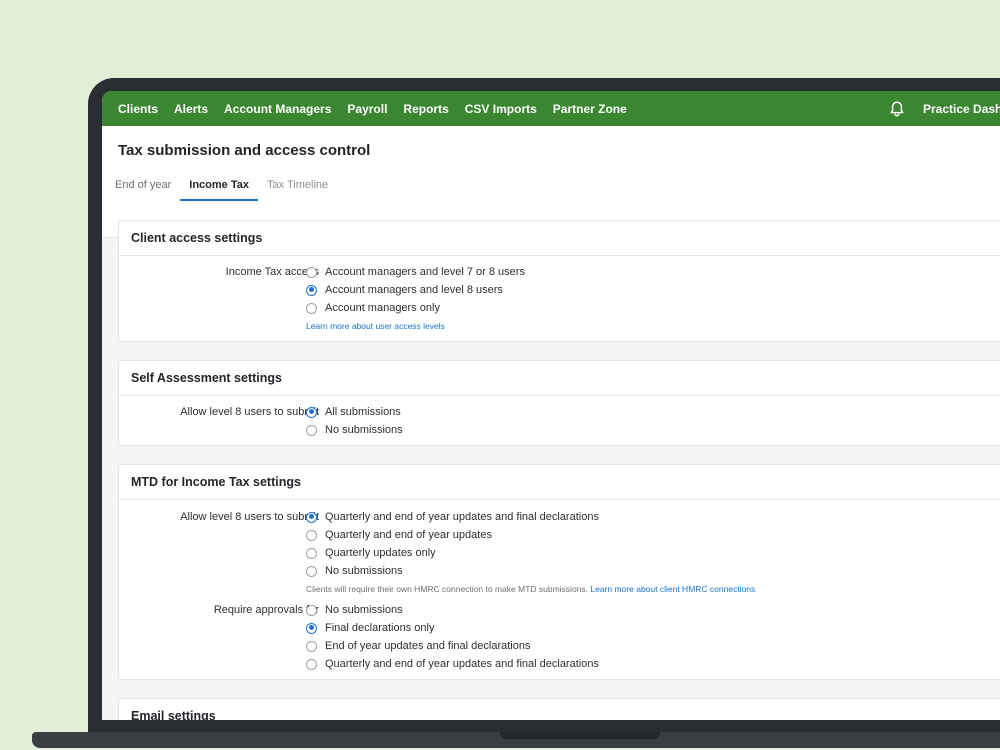 This screenshot has height=750, width=1000. I want to click on option-label: Account managers only, so click(382, 308).